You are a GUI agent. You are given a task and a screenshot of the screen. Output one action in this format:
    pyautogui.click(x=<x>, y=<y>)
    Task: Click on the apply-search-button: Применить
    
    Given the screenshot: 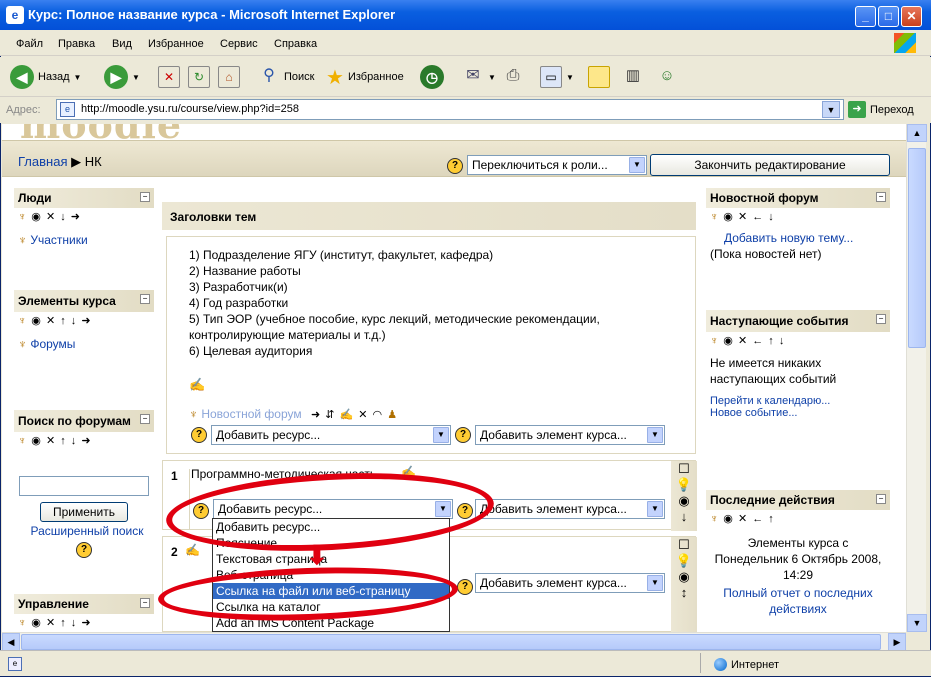 What is the action you would take?
    pyautogui.click(x=84, y=512)
    